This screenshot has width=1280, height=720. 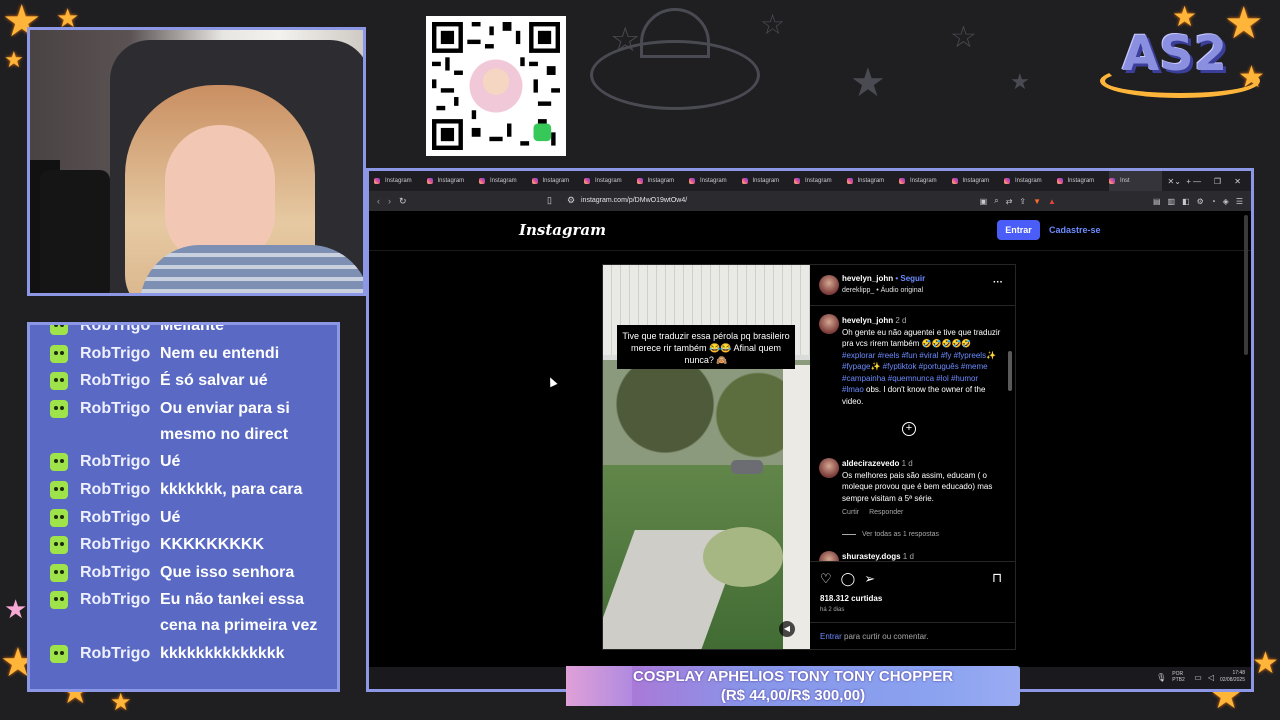 I want to click on more-options-icon: ···, so click(x=998, y=282).